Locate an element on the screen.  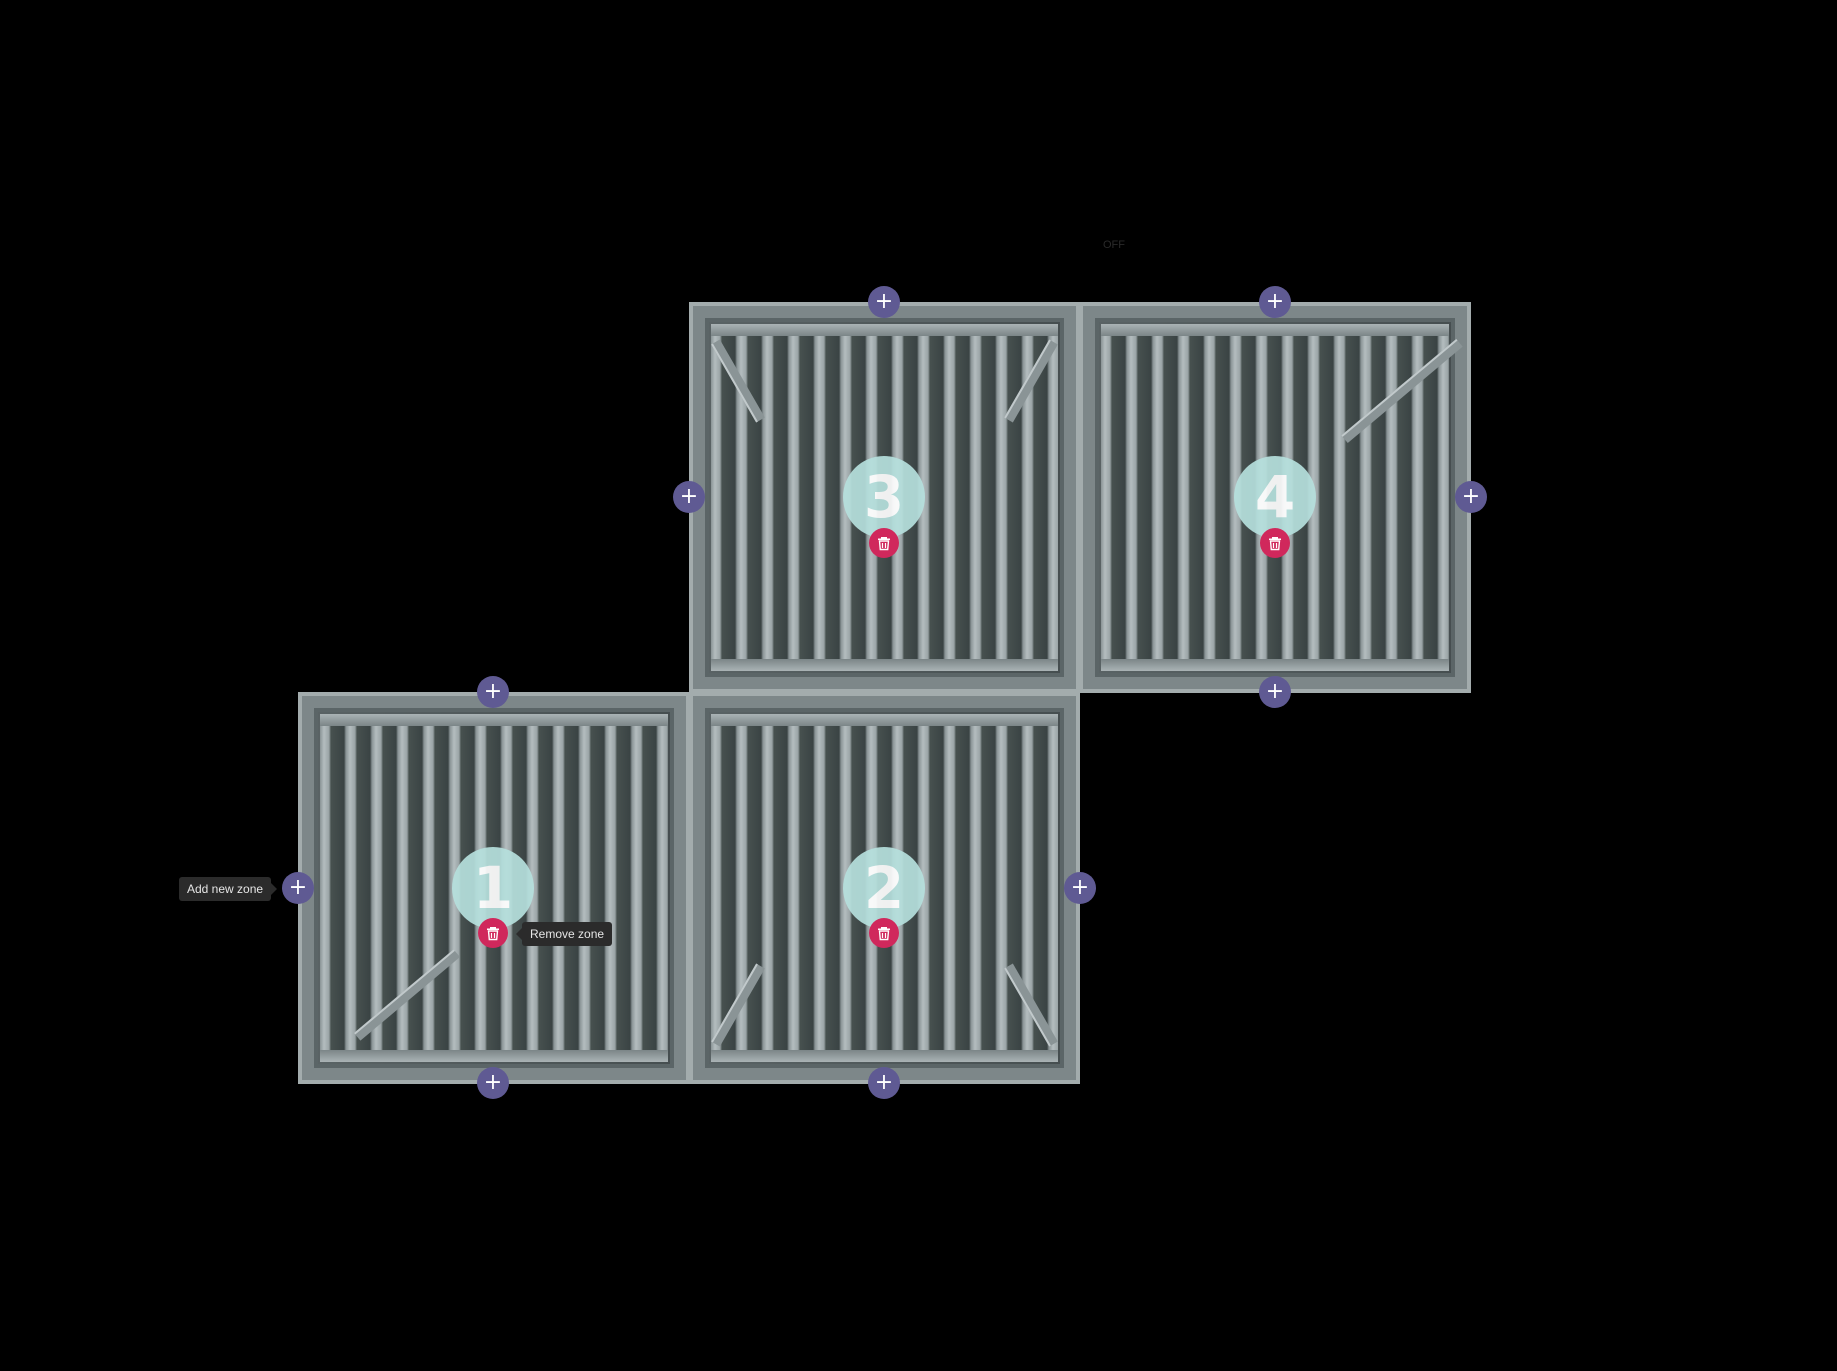
add-zone-button-bottom-zone-2: + is located at coordinates (884, 1083).